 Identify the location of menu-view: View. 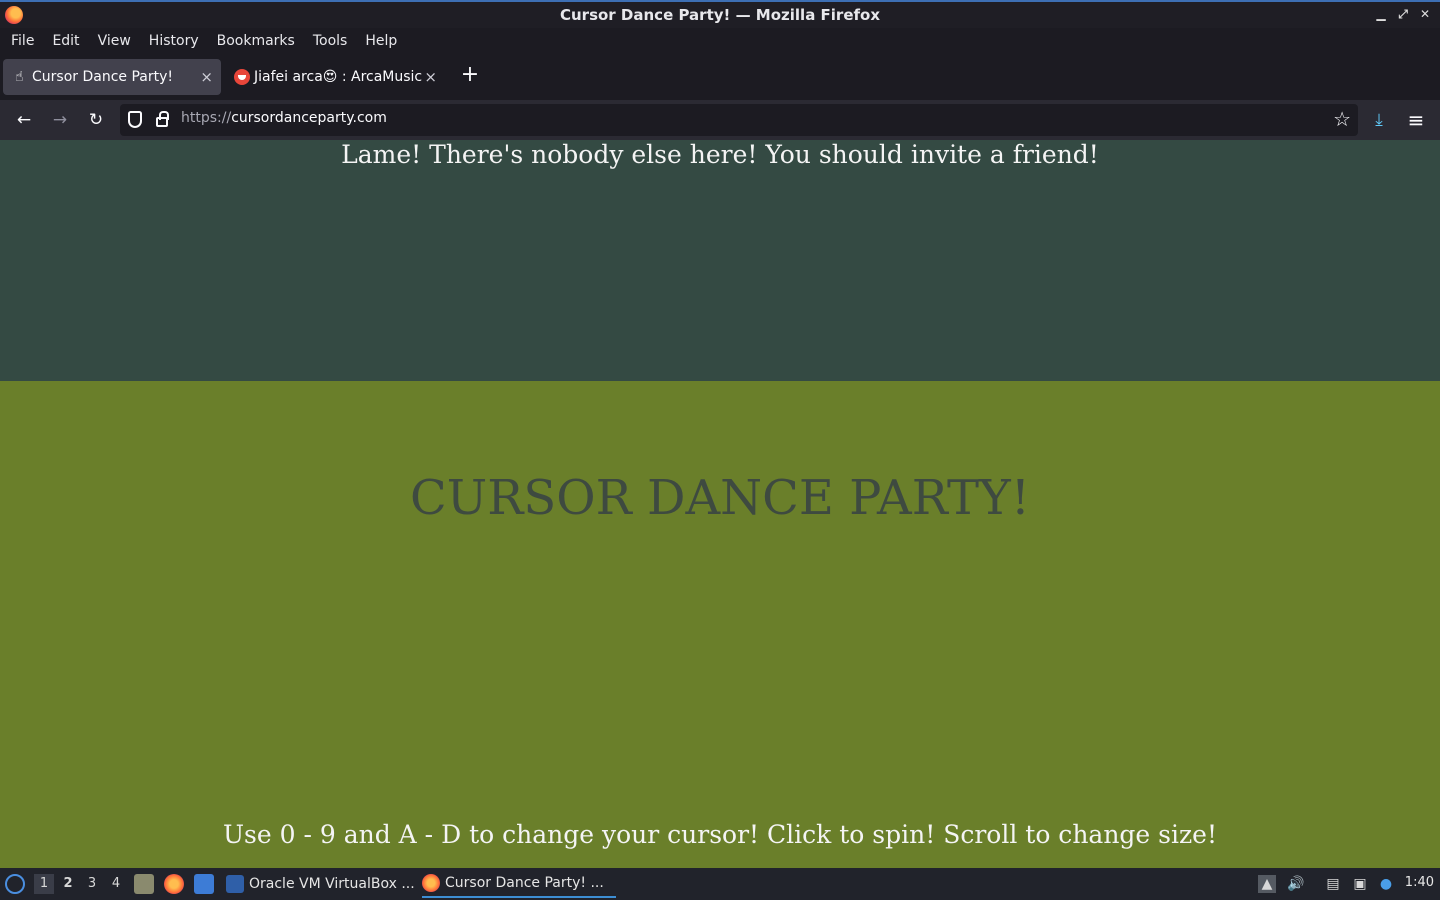
(114, 41).